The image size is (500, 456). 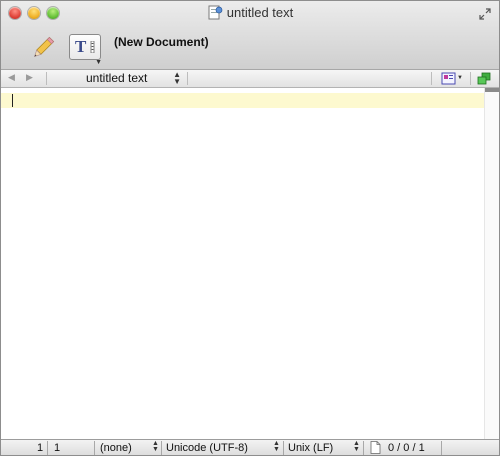 I want to click on text-options-button: T ▼, so click(x=85, y=50).